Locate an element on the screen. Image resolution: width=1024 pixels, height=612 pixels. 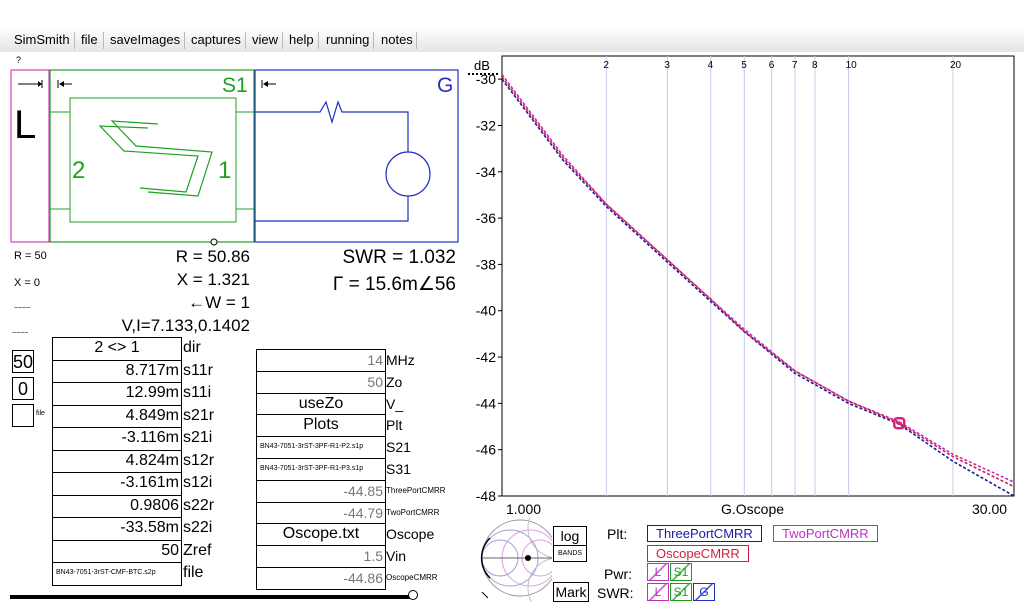
x-tick-label-5: 5 is located at coordinates (744, 65).